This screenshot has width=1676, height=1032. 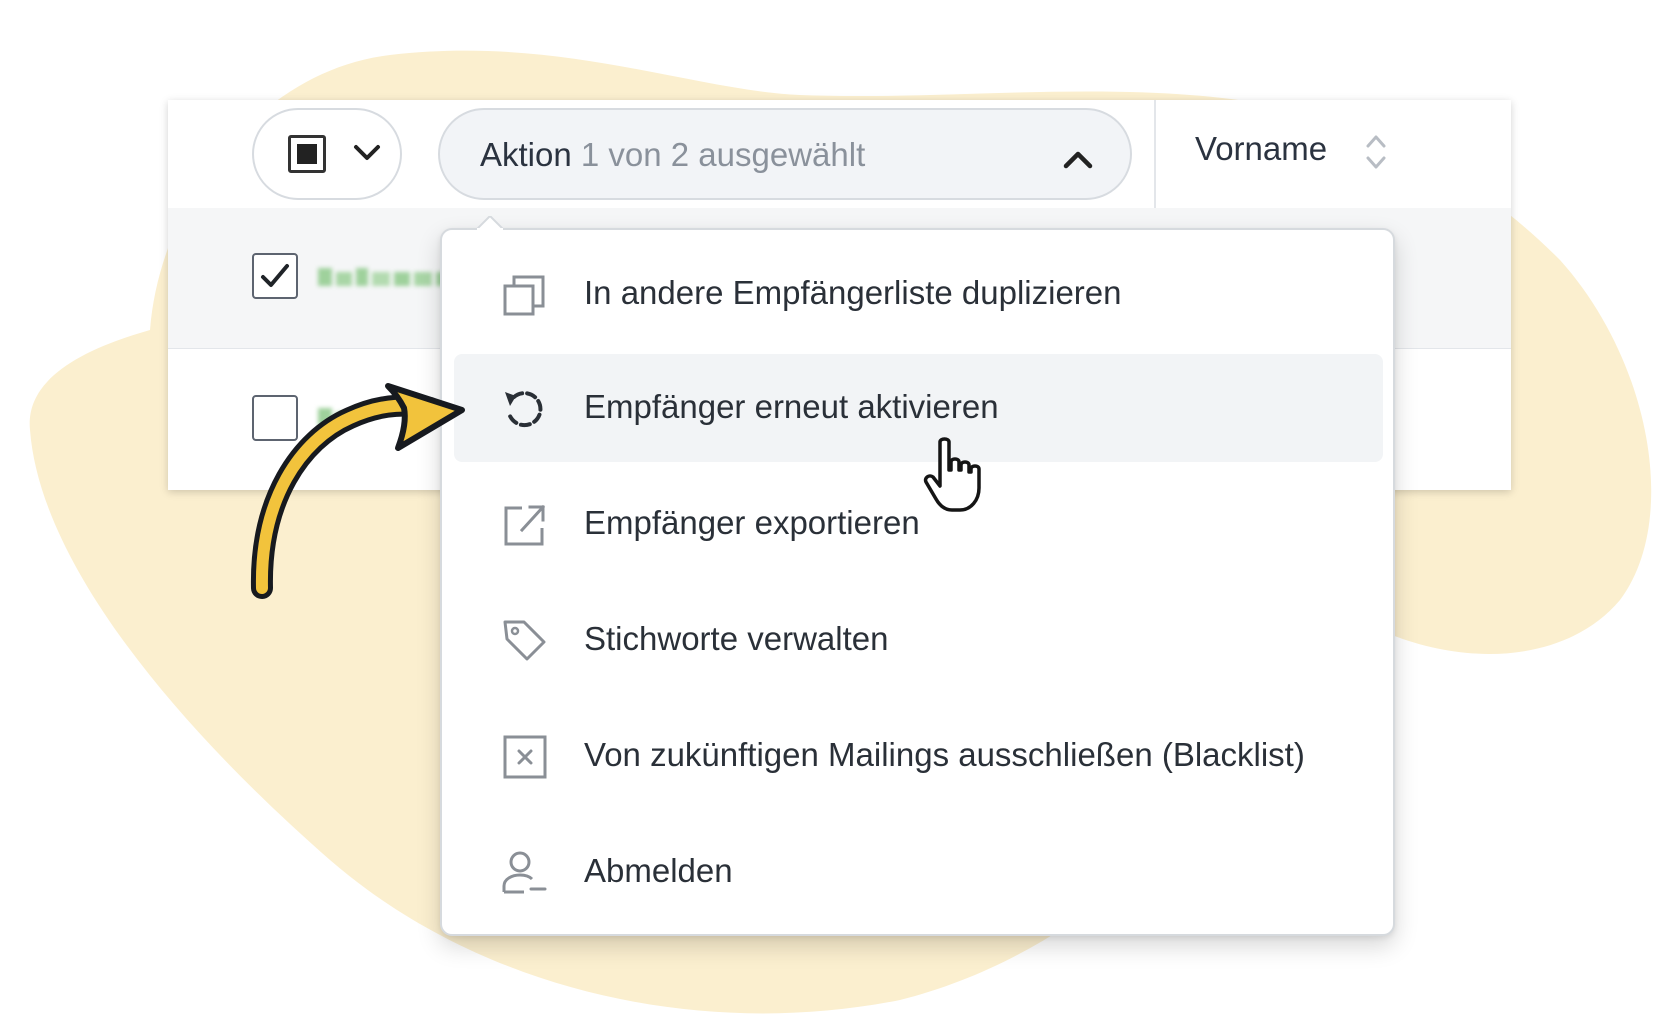 I want to click on unsubscribe-user-icon, so click(x=524, y=872).